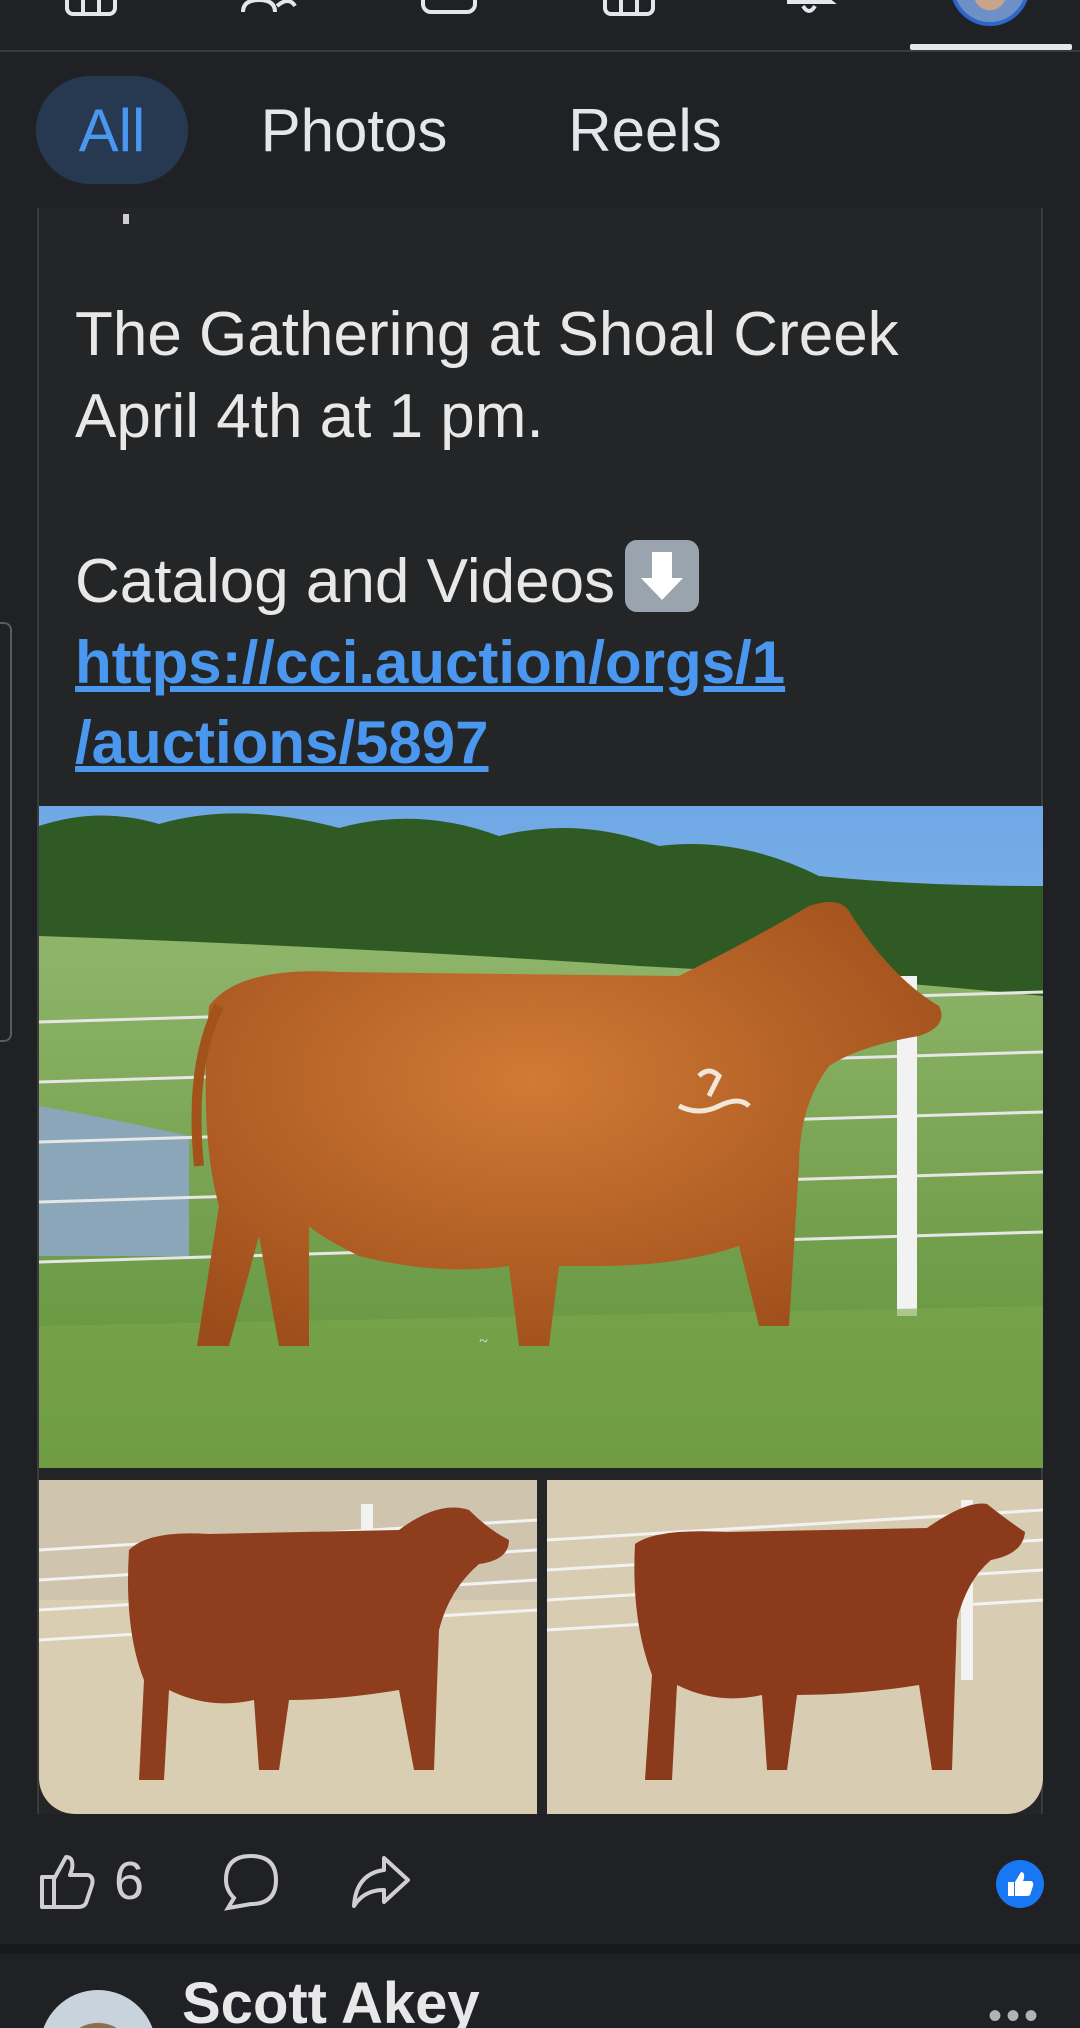 Image resolution: width=1080 pixels, height=2028 pixels. I want to click on active-tab-indicator, so click(991, 47).